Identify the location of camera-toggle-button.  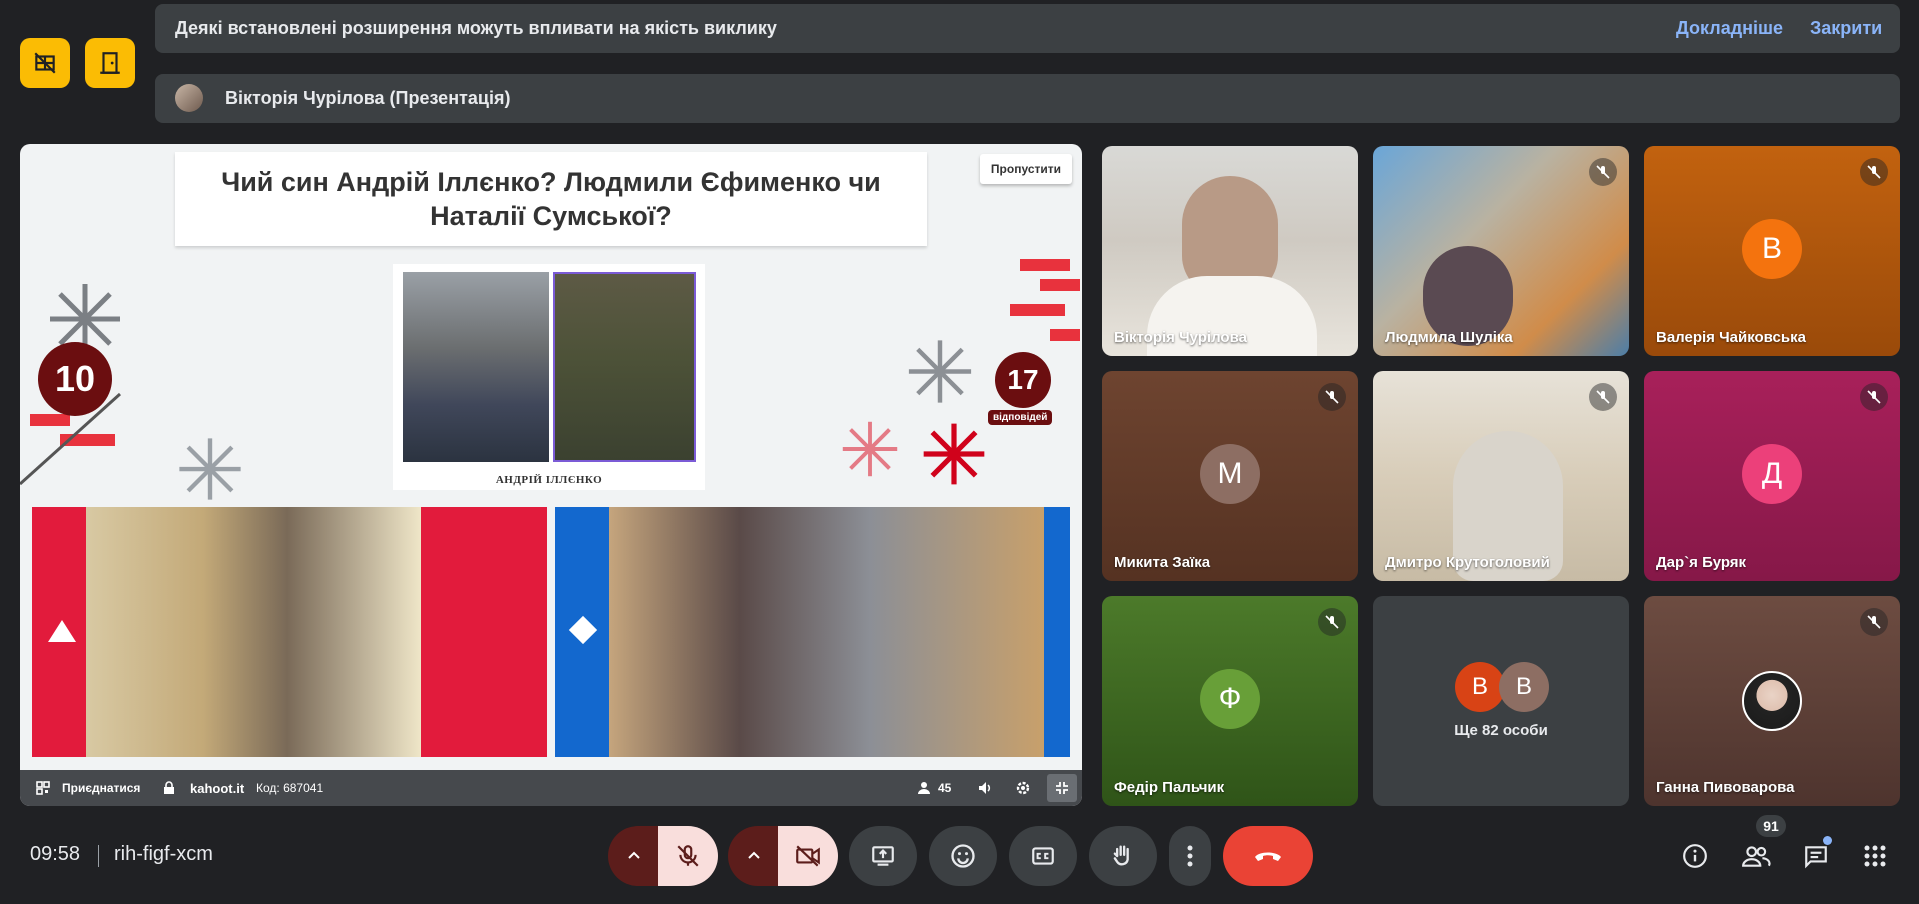
(808, 856).